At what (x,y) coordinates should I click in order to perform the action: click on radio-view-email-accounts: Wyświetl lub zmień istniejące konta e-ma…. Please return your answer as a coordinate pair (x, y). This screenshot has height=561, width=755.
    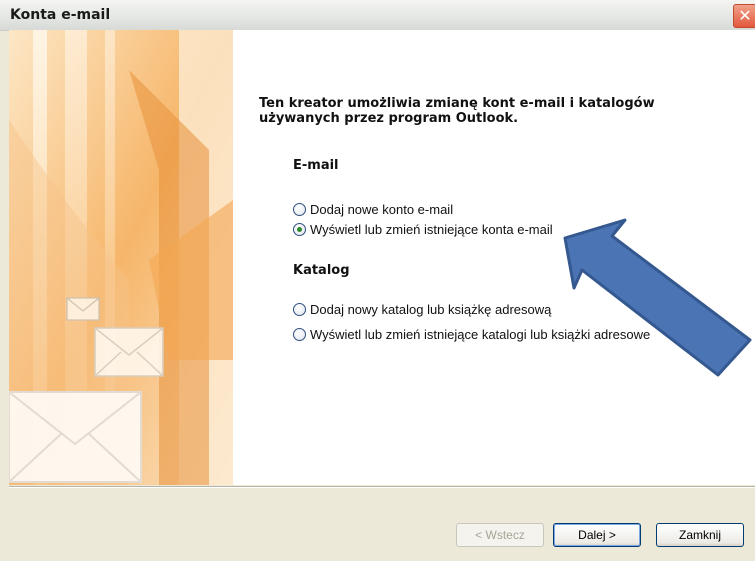
    Looking at the image, I should click on (423, 229).